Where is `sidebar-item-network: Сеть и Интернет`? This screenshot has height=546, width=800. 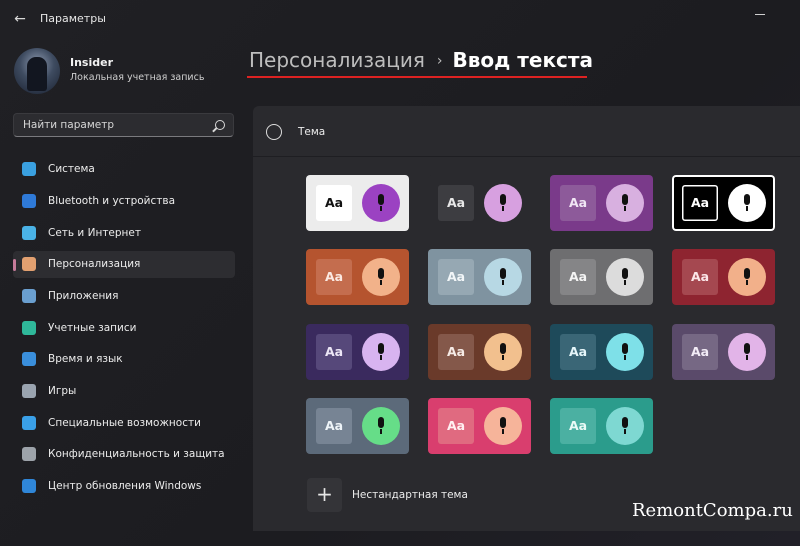
sidebar-item-network: Сеть и Интернет is located at coordinates (124, 233).